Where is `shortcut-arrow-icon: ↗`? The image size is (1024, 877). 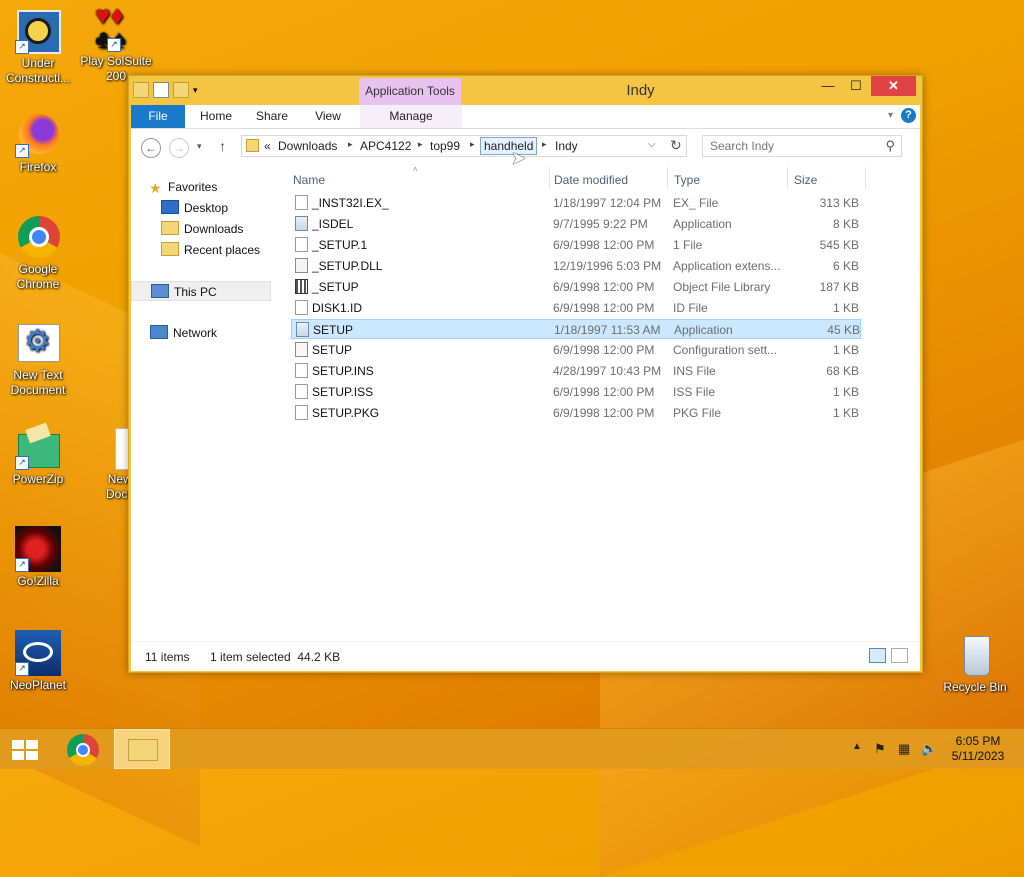
shortcut-arrow-icon: ↗ is located at coordinates (114, 45).